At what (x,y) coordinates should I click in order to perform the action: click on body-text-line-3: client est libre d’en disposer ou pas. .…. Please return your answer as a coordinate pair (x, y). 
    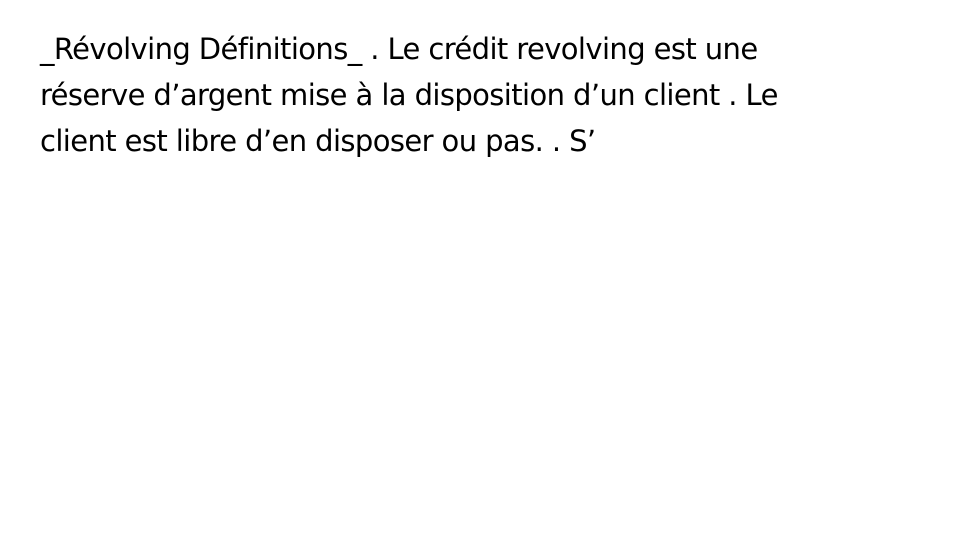
    Looking at the image, I should click on (318, 141).